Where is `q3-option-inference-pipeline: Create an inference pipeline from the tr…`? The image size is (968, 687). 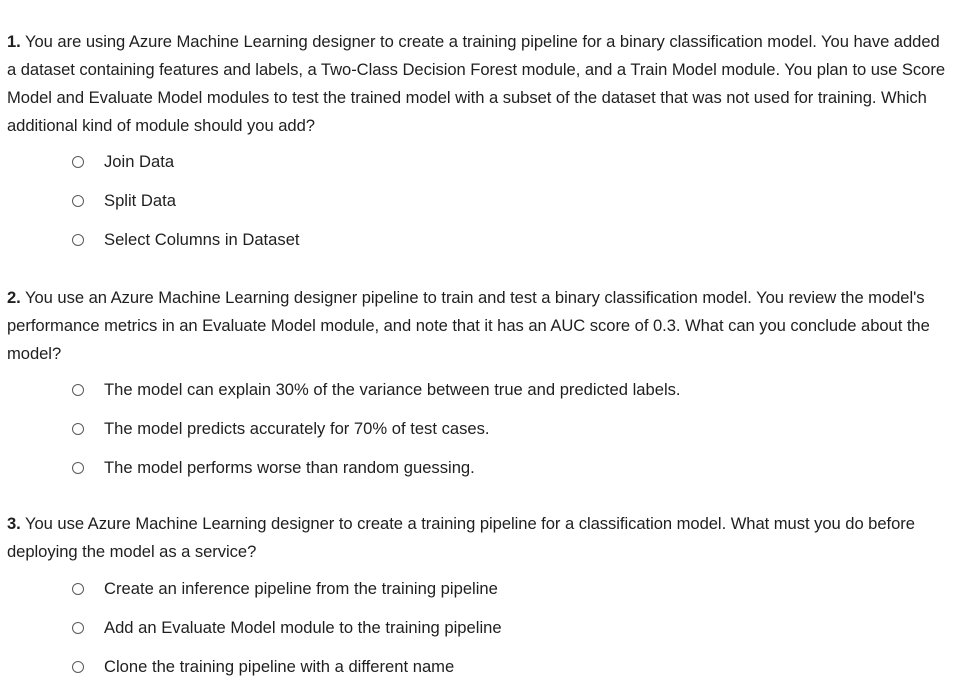
q3-option-inference-pipeline: Create an inference pipeline from the tr… is located at coordinates (285, 589).